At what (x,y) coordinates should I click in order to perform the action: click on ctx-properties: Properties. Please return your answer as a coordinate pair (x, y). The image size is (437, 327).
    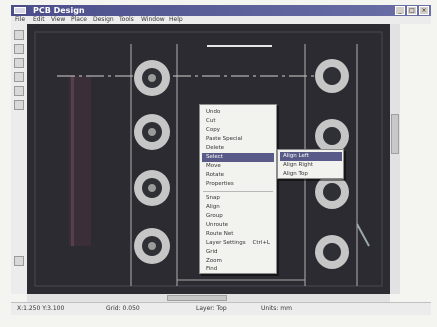
    Looking at the image, I should click on (238, 184).